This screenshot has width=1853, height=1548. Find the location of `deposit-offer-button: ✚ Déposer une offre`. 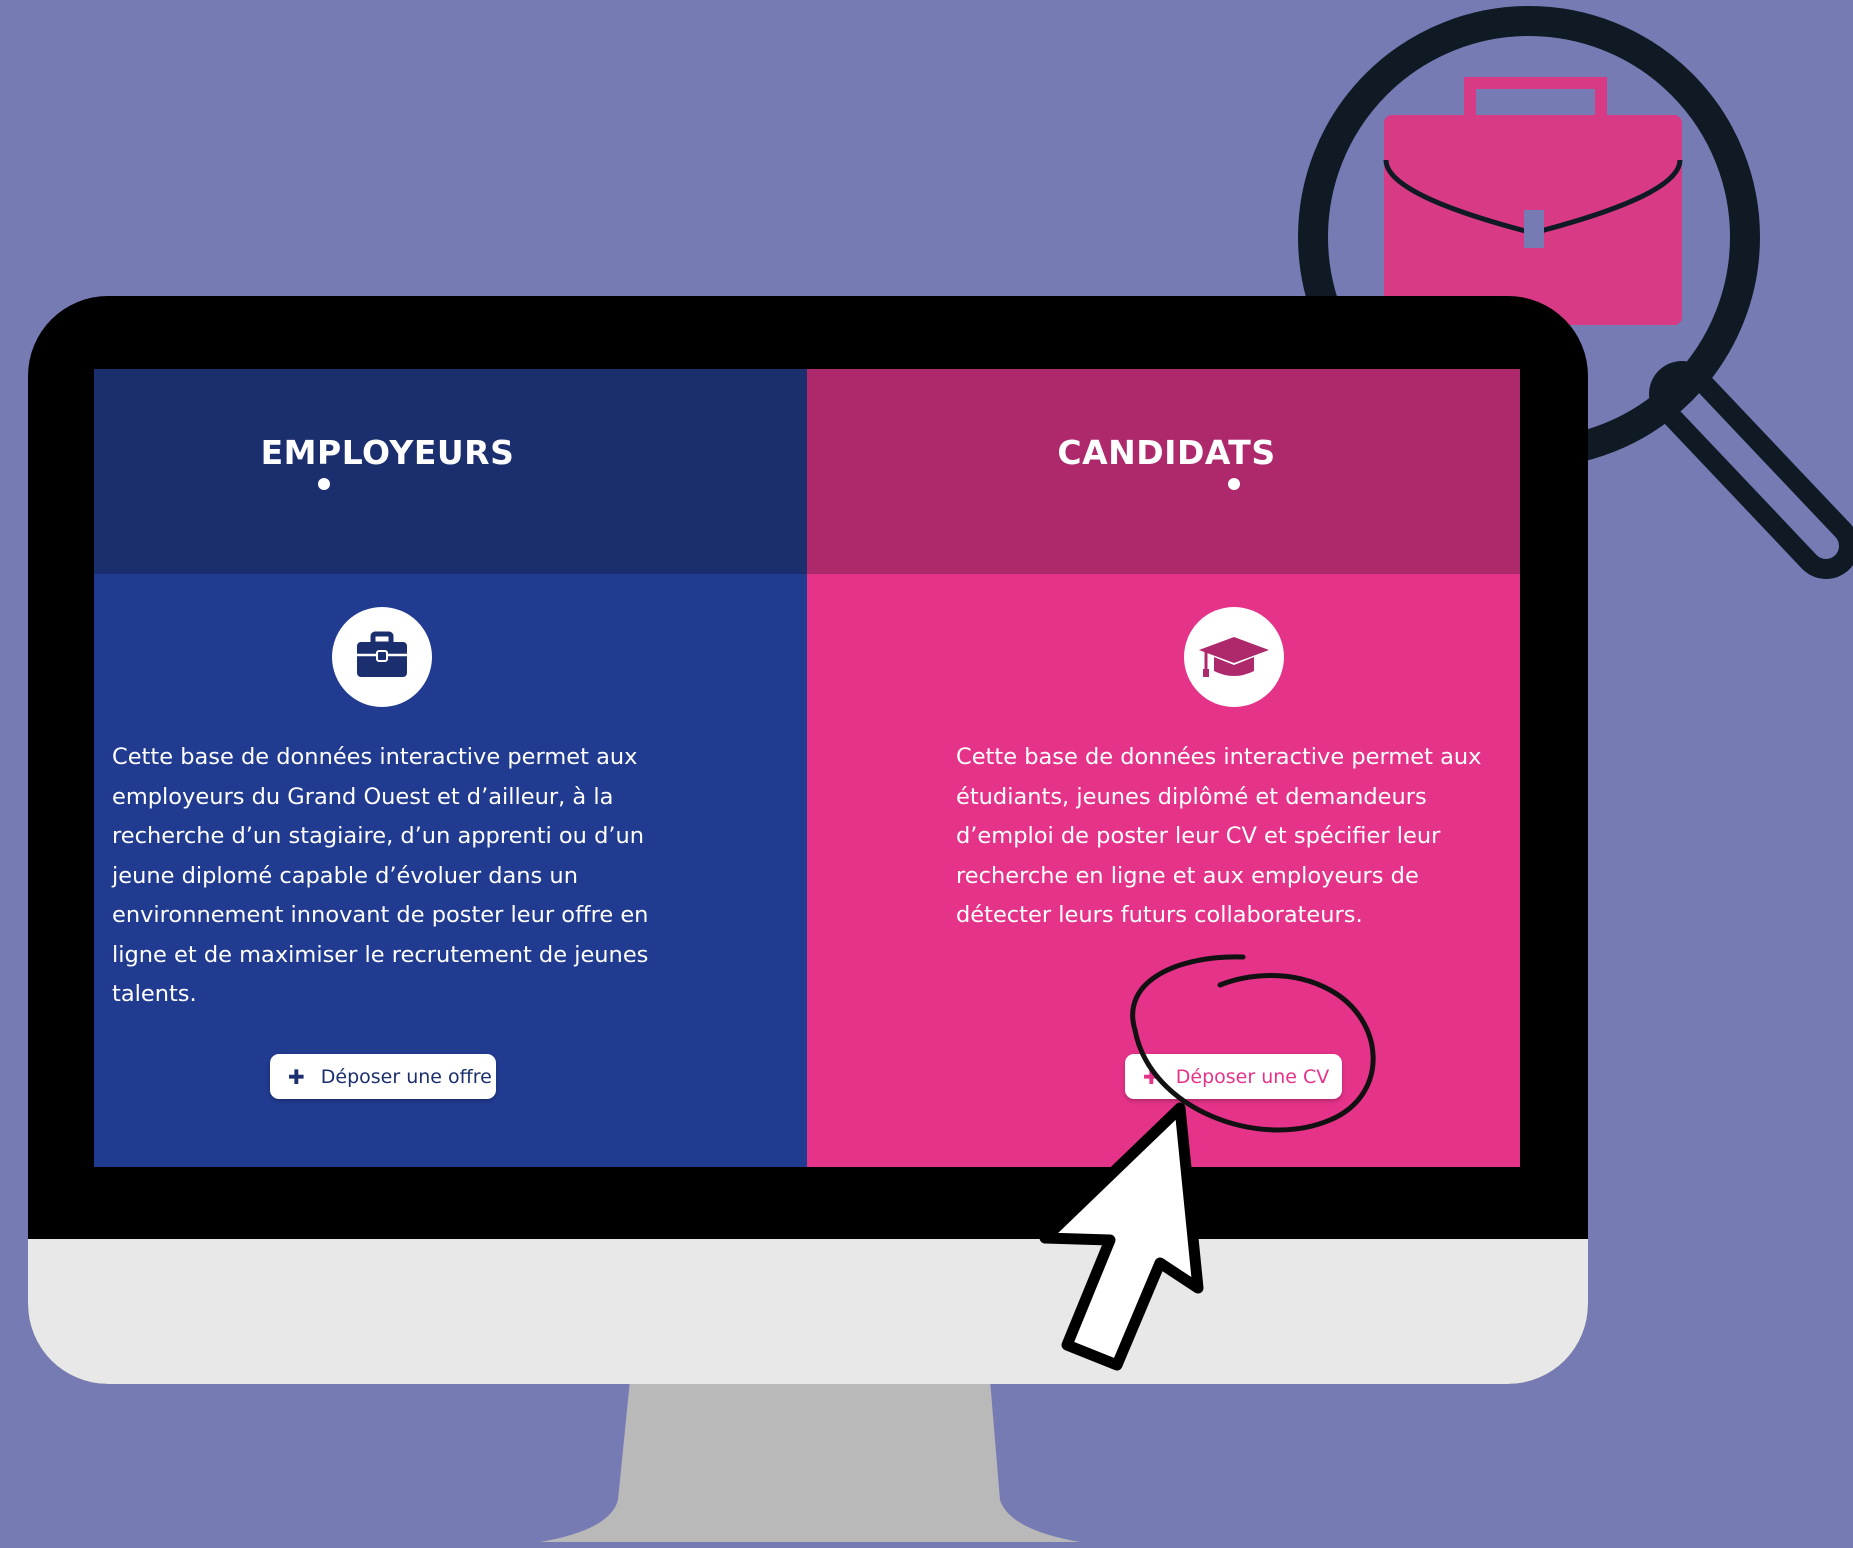

deposit-offer-button: ✚ Déposer une offre is located at coordinates (383, 1076).